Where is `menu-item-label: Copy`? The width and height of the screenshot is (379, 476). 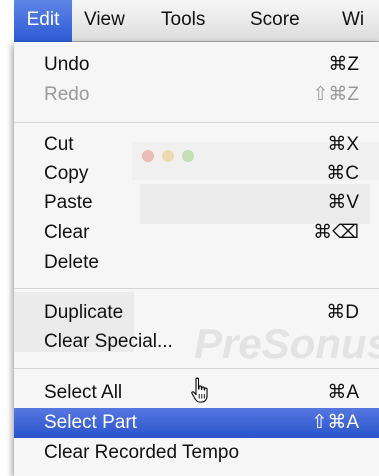 menu-item-label: Copy is located at coordinates (66, 173).